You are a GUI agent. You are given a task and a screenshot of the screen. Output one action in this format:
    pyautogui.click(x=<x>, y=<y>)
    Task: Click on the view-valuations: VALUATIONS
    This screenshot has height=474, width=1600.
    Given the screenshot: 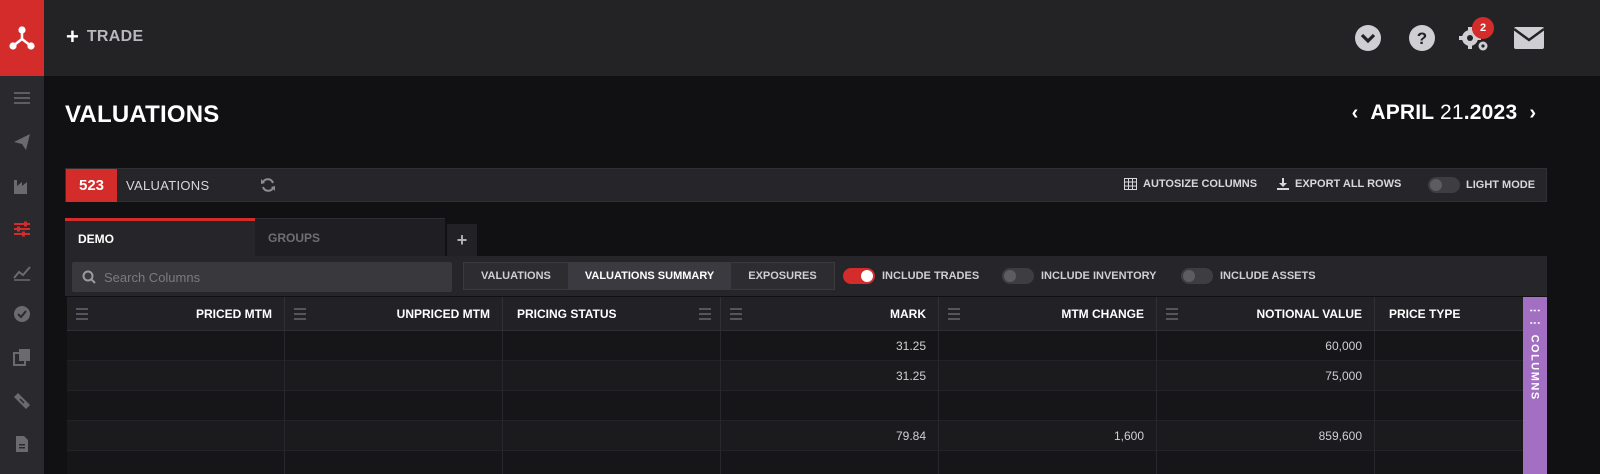 What is the action you would take?
    pyautogui.click(x=516, y=276)
    